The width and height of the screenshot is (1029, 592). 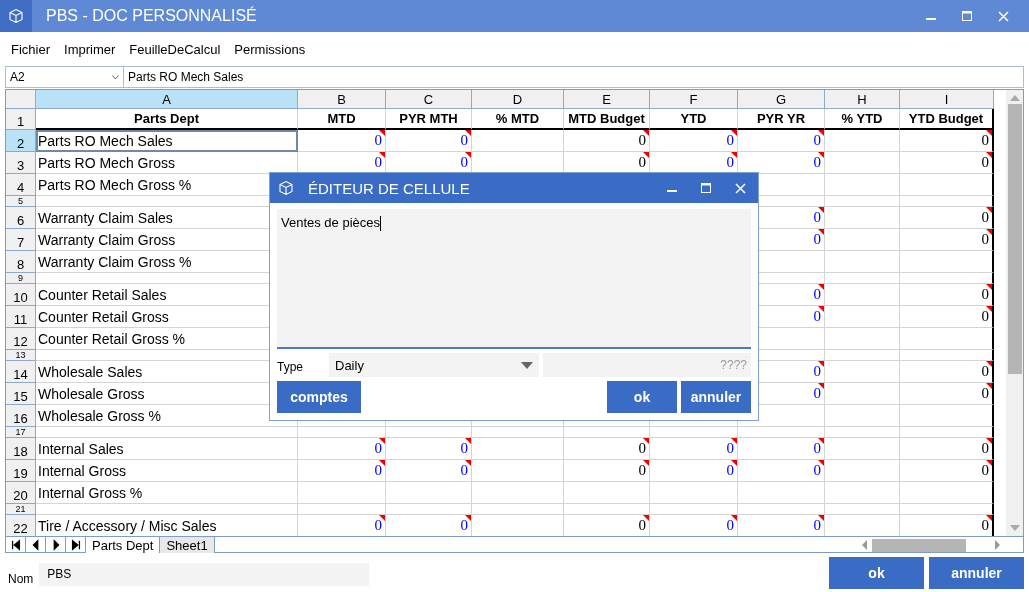 I want to click on table-cell: Counter Retail Gross, so click(x=103, y=316).